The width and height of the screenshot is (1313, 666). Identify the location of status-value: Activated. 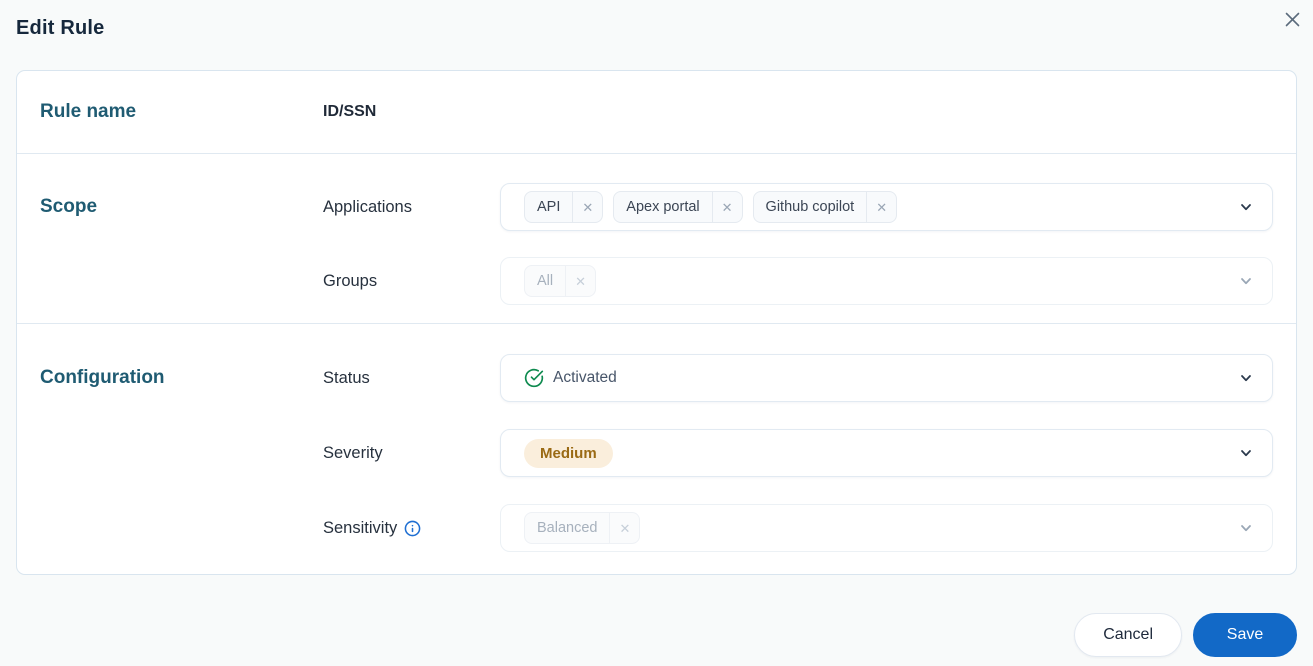
(585, 377).